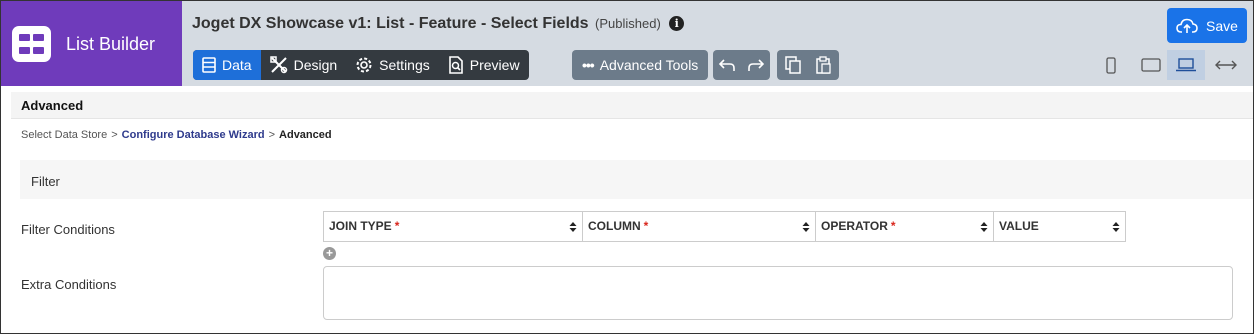 The width and height of the screenshot is (1254, 334). Describe the element at coordinates (905, 226) in the screenshot. I see `column-header-operator: OPERATOR *` at that location.